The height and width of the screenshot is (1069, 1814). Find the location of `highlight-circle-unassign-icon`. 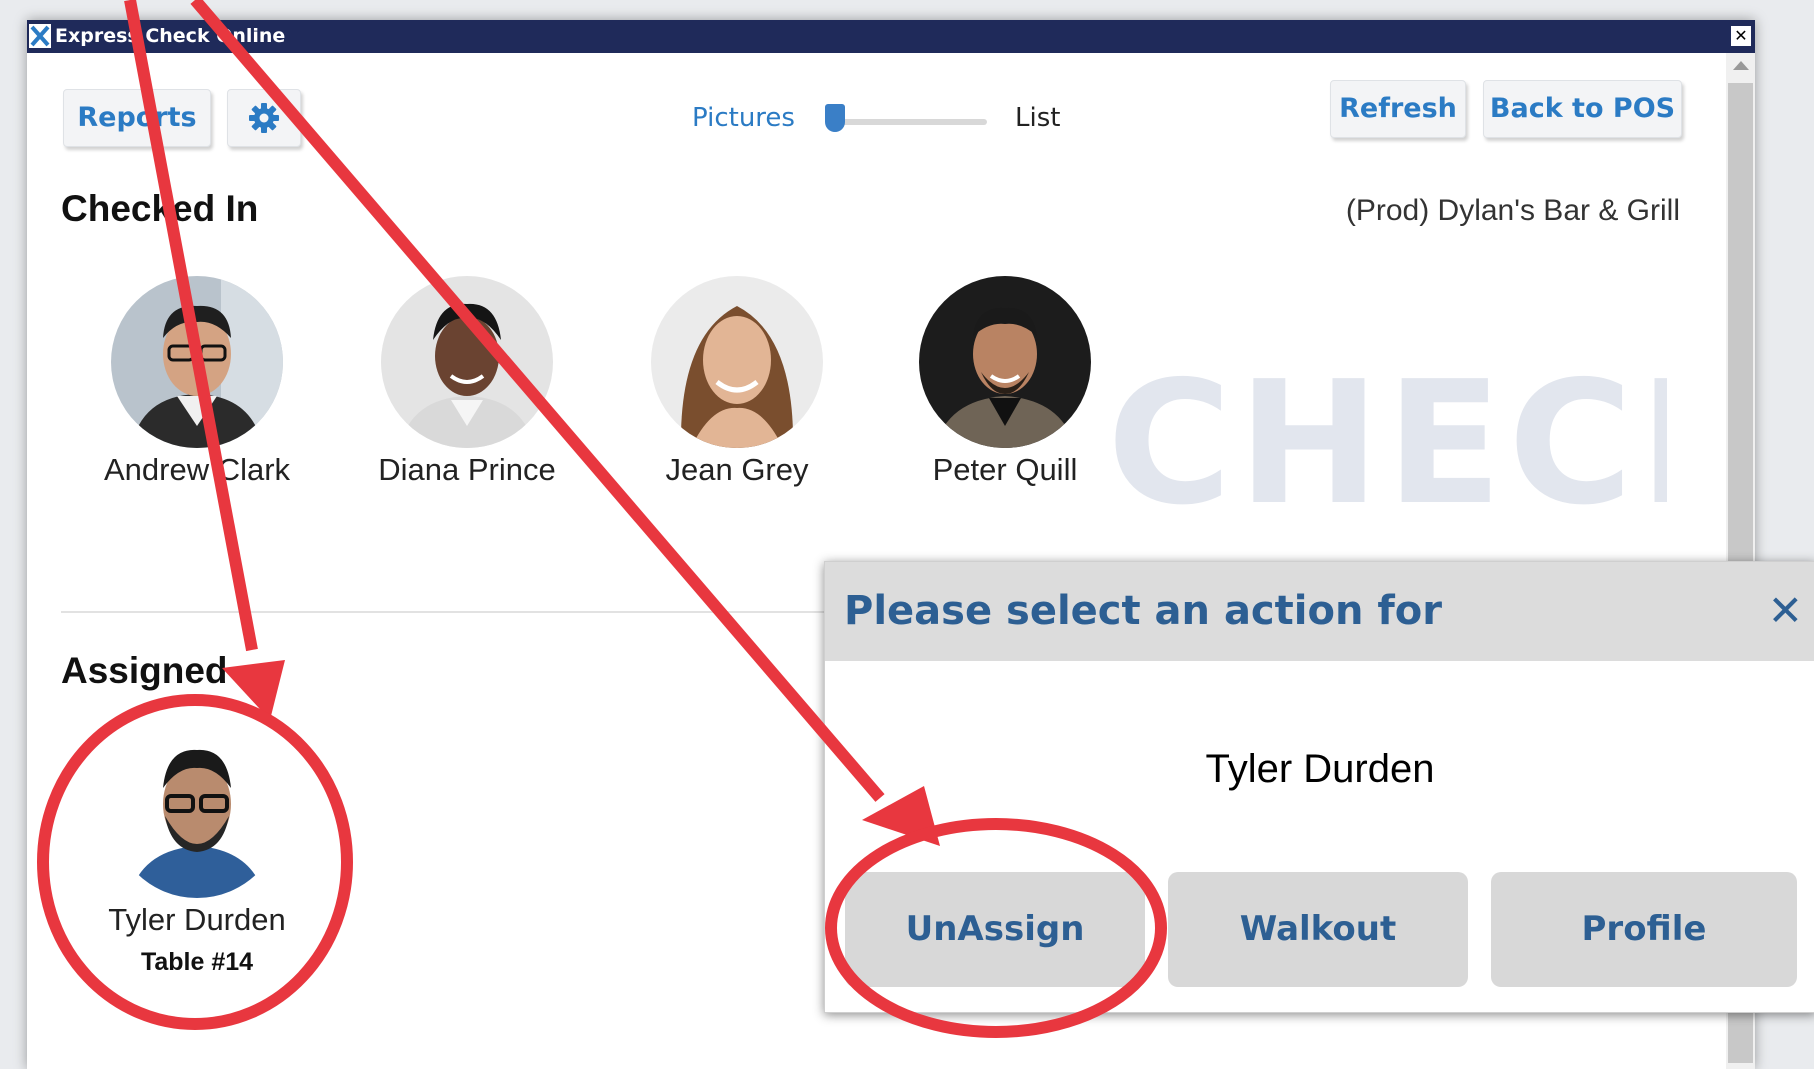

highlight-circle-unassign-icon is located at coordinates (996, 928).